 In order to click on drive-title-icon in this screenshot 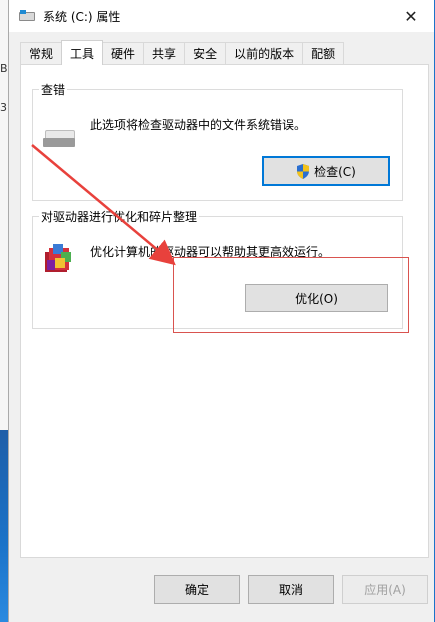, I will do `click(27, 16)`.